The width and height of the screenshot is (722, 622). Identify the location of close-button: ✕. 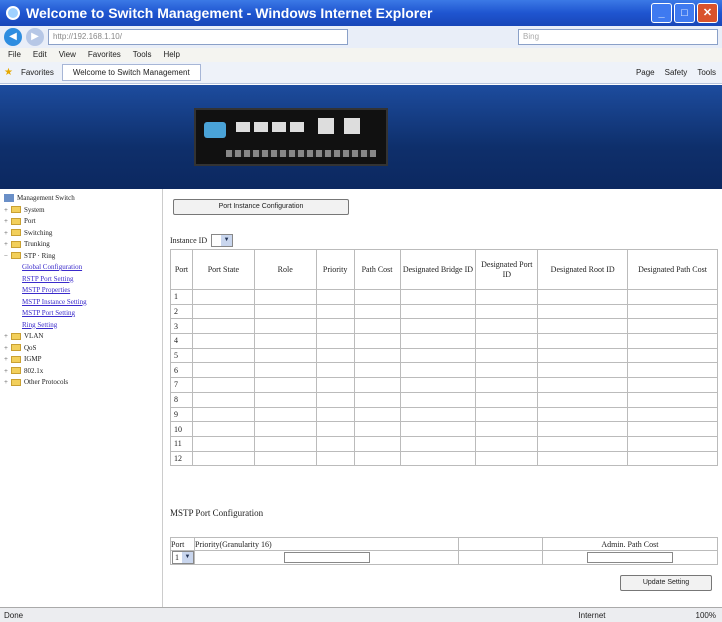
(707, 13).